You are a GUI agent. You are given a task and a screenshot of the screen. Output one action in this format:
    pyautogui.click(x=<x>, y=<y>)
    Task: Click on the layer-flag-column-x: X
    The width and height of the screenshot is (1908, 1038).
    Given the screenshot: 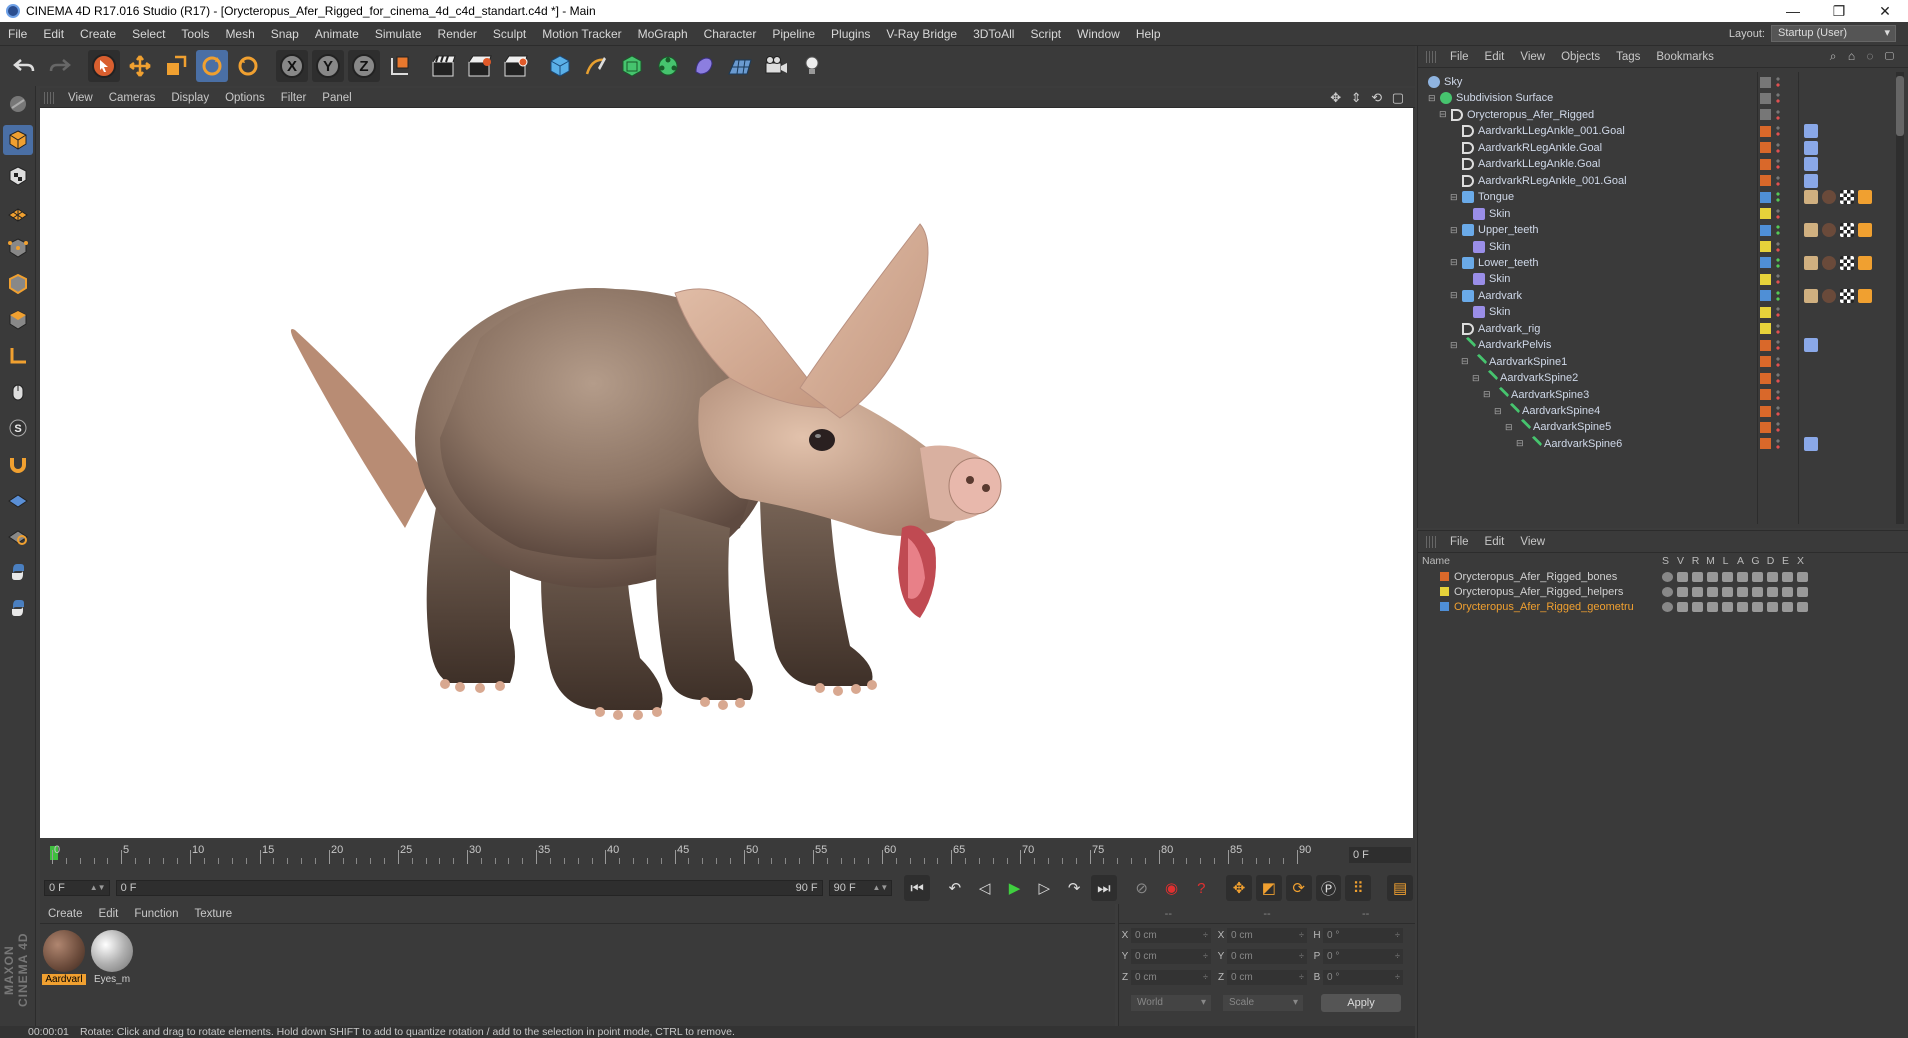 What is the action you would take?
    pyautogui.click(x=1800, y=561)
    